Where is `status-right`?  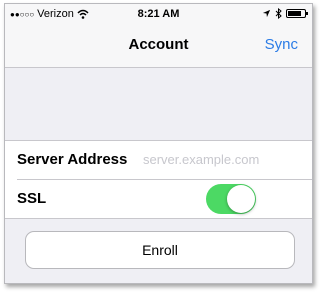
status-right is located at coordinates (285, 13).